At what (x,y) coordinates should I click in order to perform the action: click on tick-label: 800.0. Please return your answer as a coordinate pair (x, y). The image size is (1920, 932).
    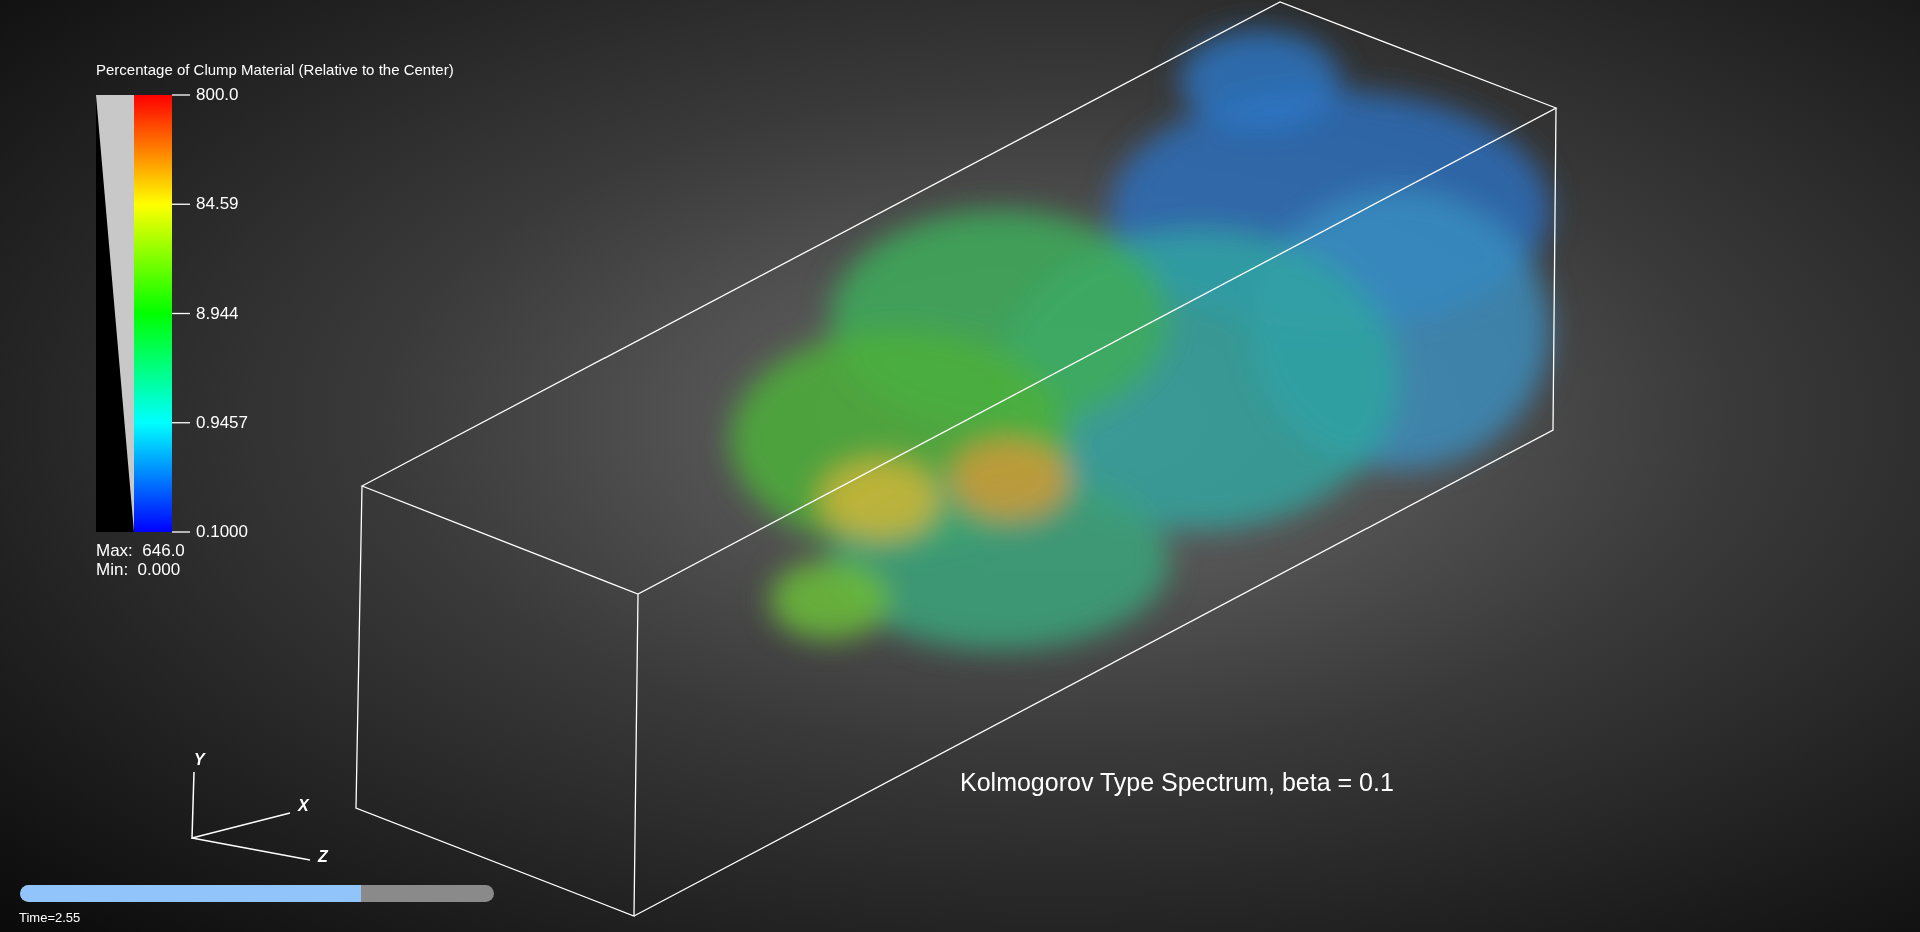
    Looking at the image, I should click on (217, 95).